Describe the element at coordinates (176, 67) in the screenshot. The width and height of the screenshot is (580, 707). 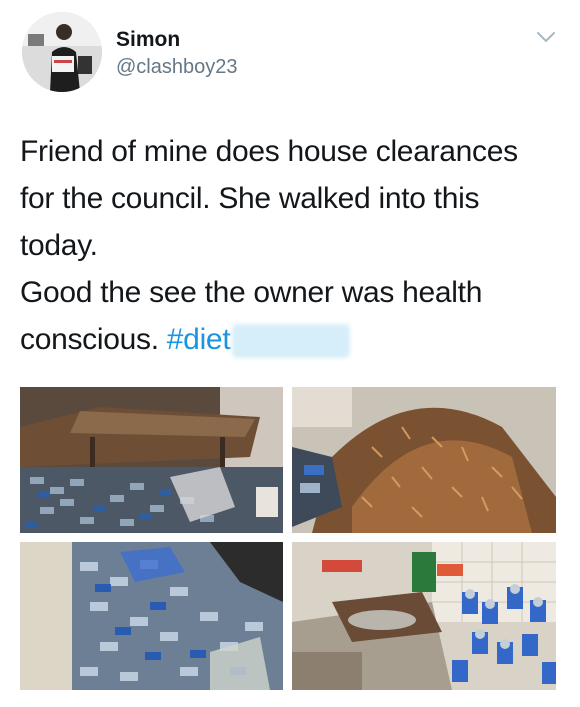
I see `user-handle: @clashboy23` at that location.